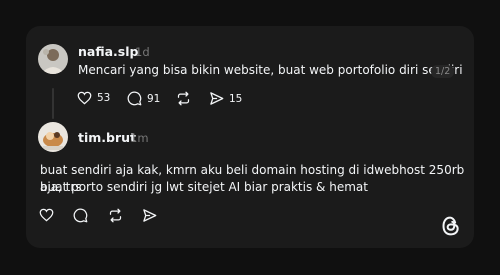 The image size is (500, 275). What do you see at coordinates (225, 98) in the screenshot?
I see `share-button: 15` at bounding box center [225, 98].